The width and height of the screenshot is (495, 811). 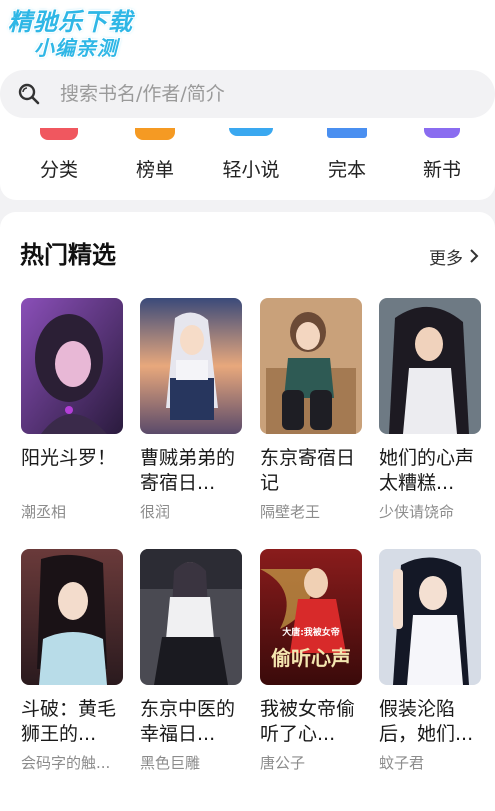 I want to click on chevron-right-icon, so click(x=474, y=256).